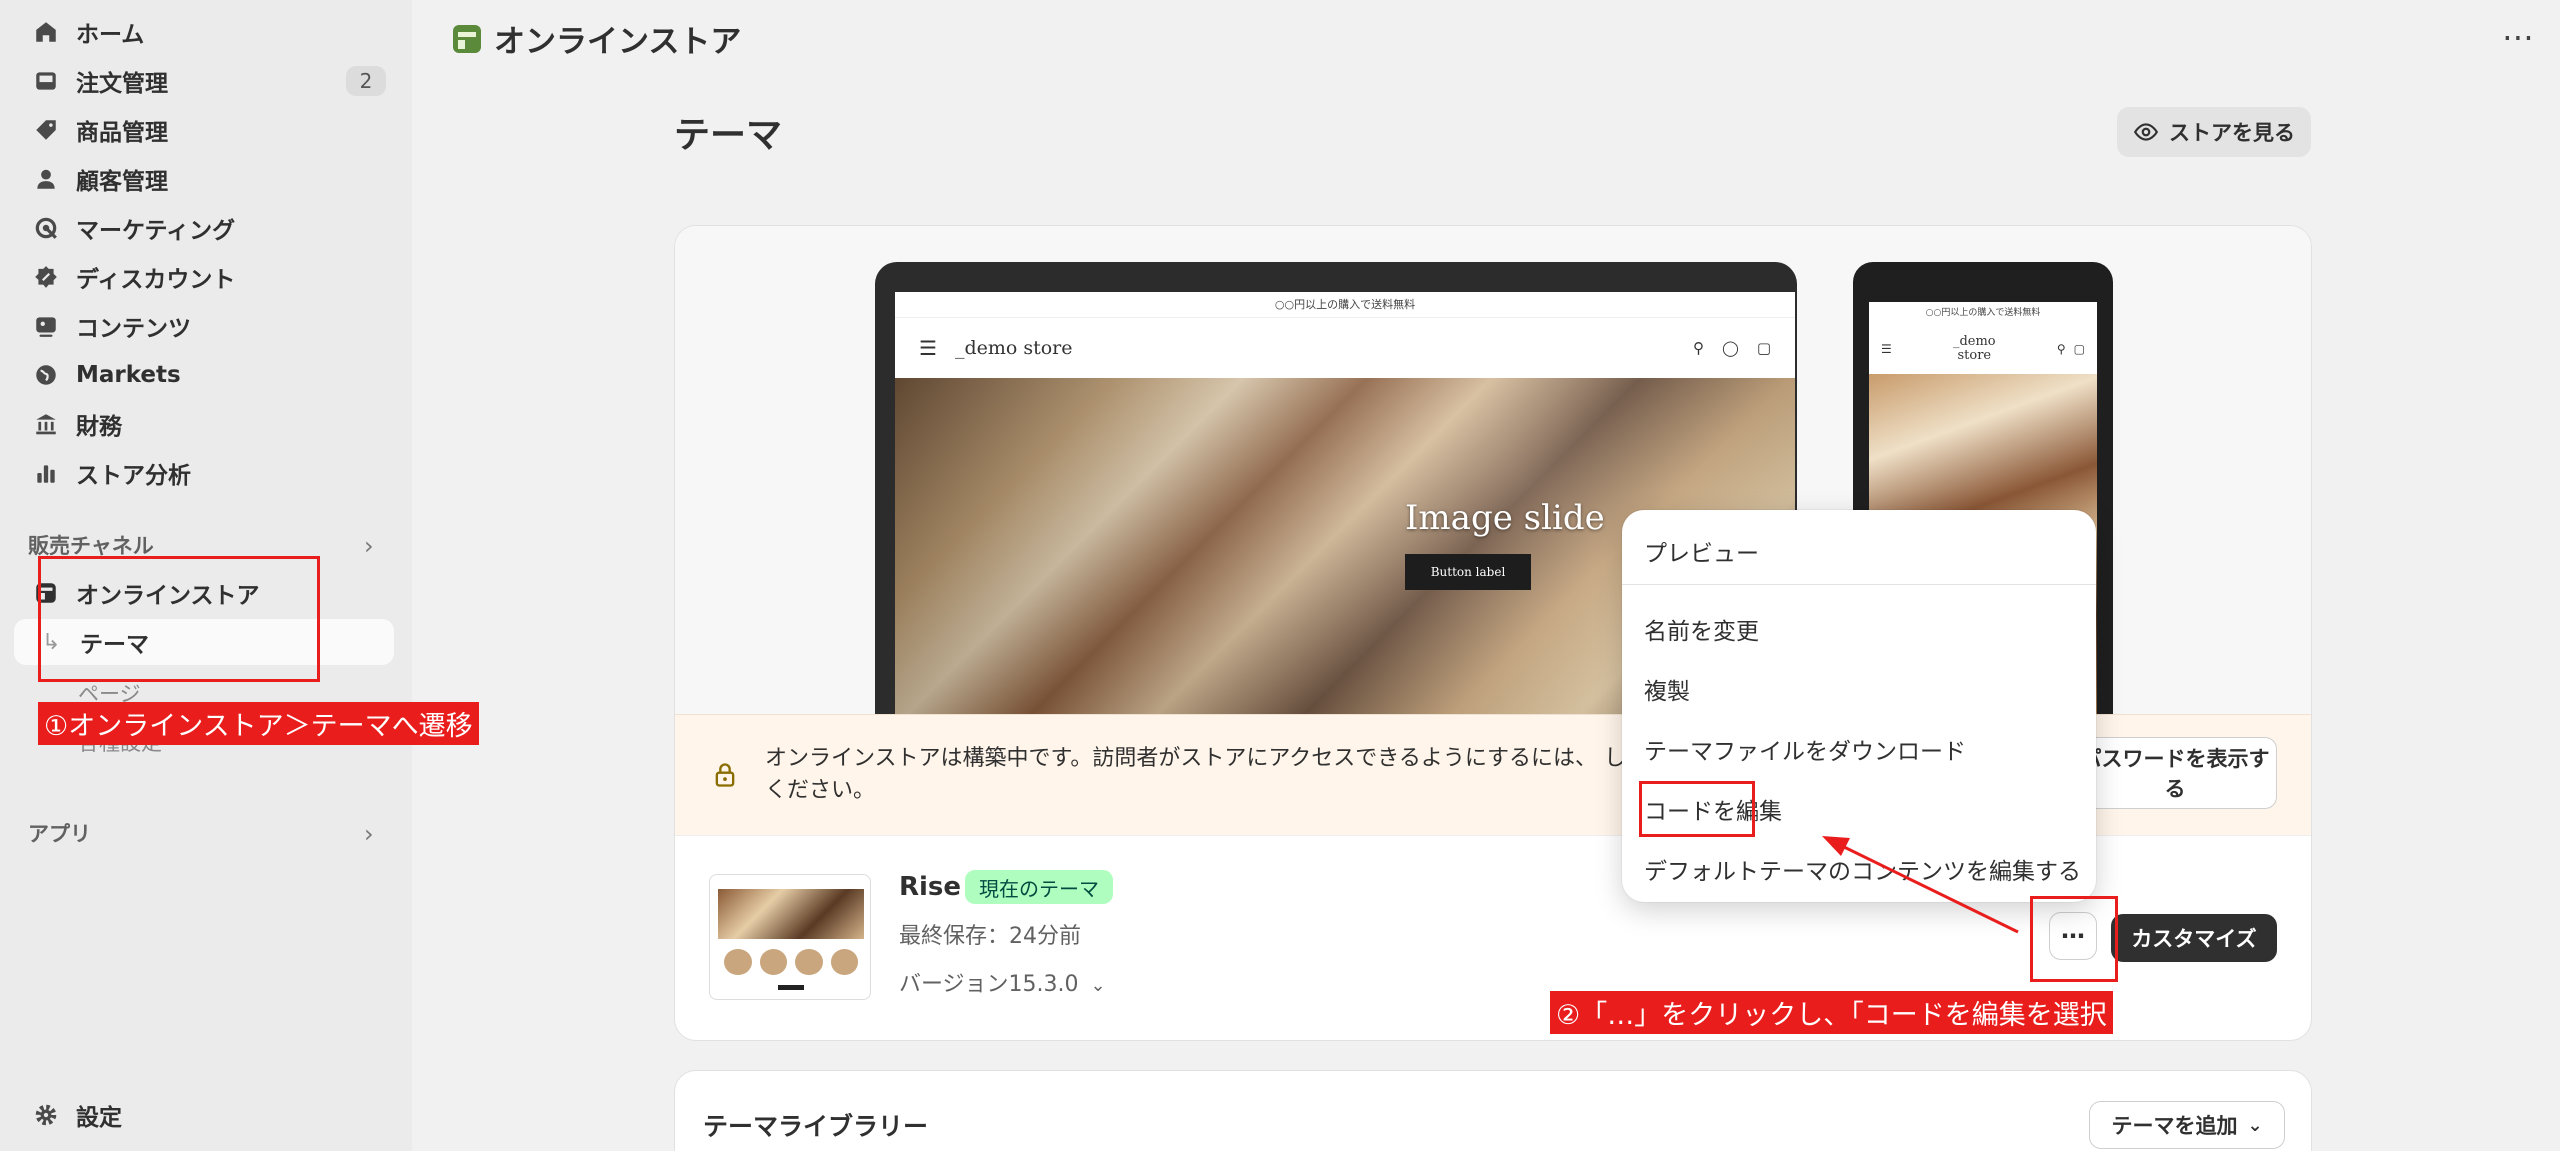 The width and height of the screenshot is (2560, 1151). What do you see at coordinates (1701, 629) in the screenshot?
I see `menu-item-rename: 名前を変更` at bounding box center [1701, 629].